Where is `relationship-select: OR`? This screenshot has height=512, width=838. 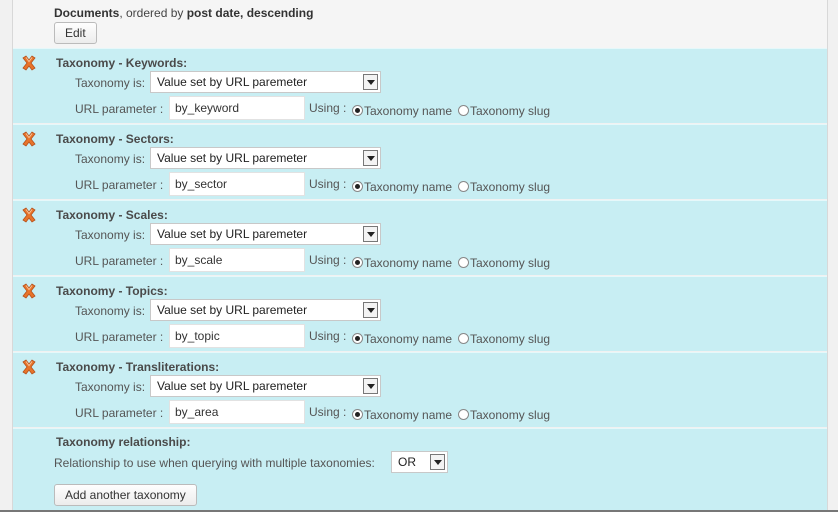
relationship-select: OR is located at coordinates (419, 462).